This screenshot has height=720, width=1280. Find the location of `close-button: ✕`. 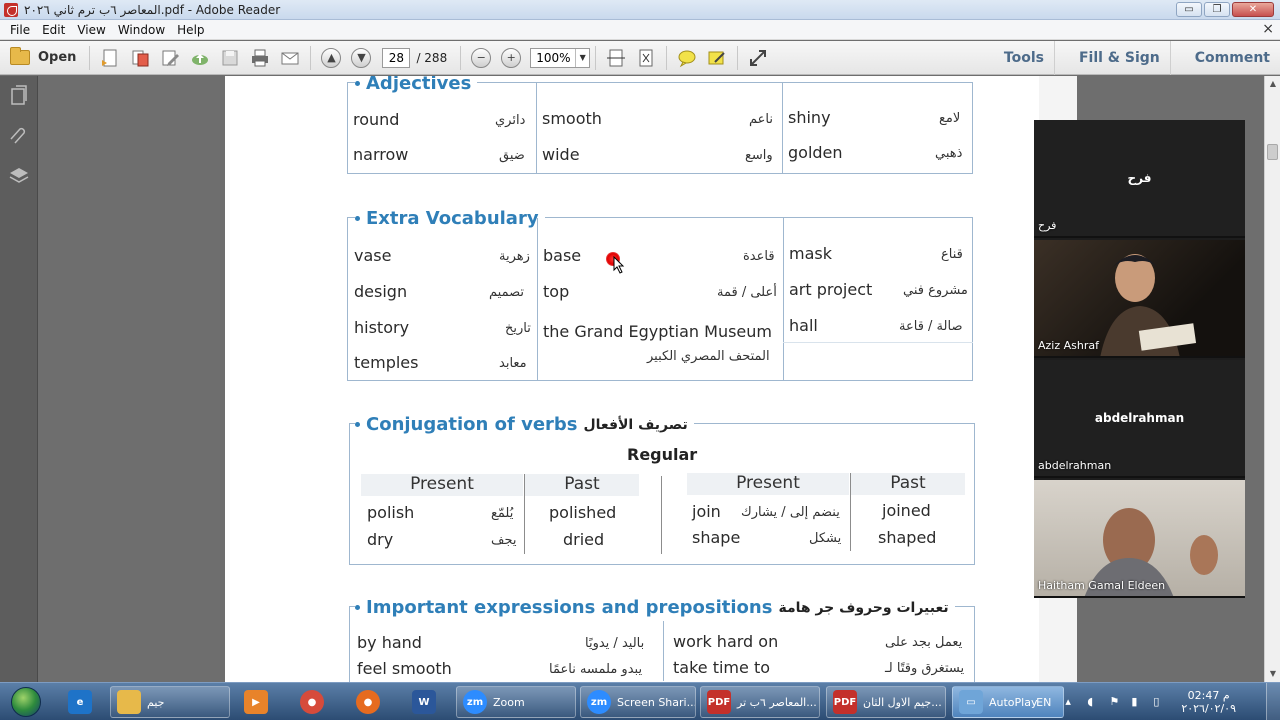

close-button: ✕ is located at coordinates (1253, 9).